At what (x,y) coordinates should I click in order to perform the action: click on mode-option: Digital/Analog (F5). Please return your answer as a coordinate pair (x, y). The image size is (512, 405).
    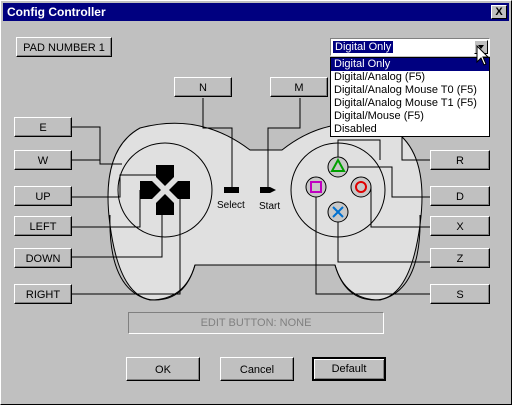
    Looking at the image, I should click on (410, 77).